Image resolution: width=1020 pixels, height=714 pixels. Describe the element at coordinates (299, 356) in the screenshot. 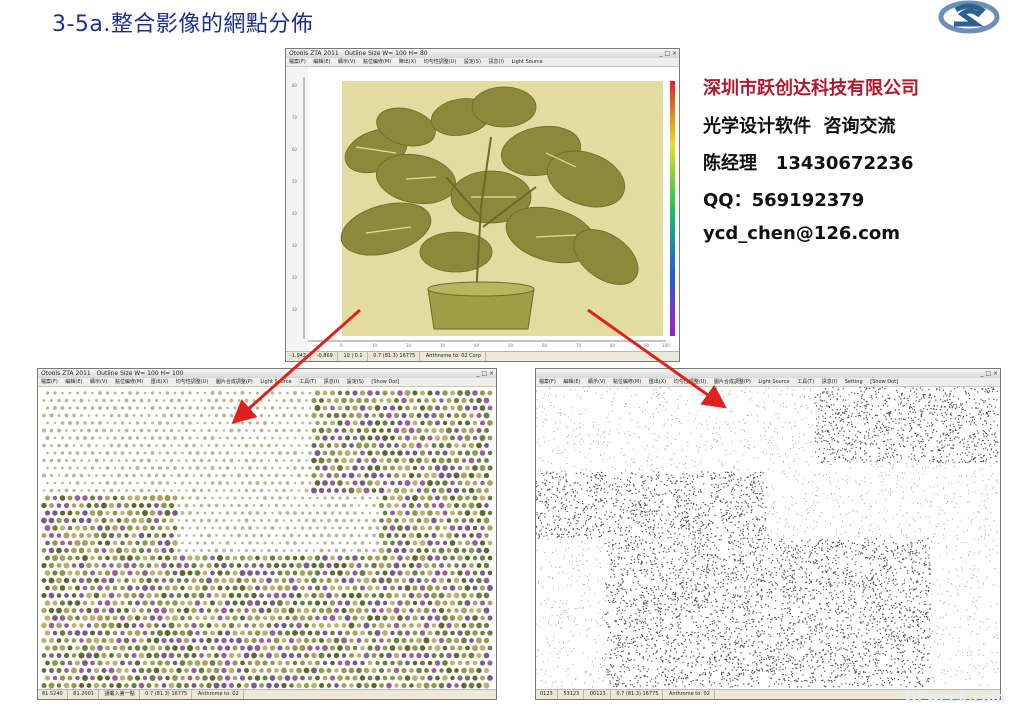

I see `status-field: -1.942` at that location.